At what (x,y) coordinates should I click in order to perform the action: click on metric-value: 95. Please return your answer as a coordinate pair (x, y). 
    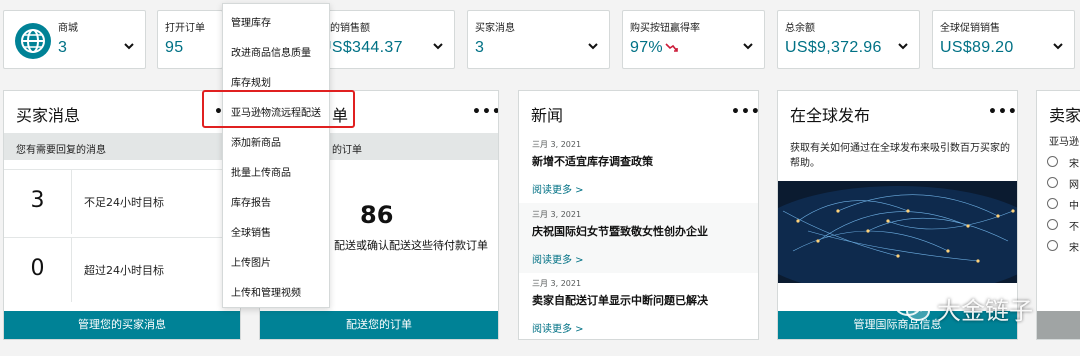
    Looking at the image, I should click on (174, 47).